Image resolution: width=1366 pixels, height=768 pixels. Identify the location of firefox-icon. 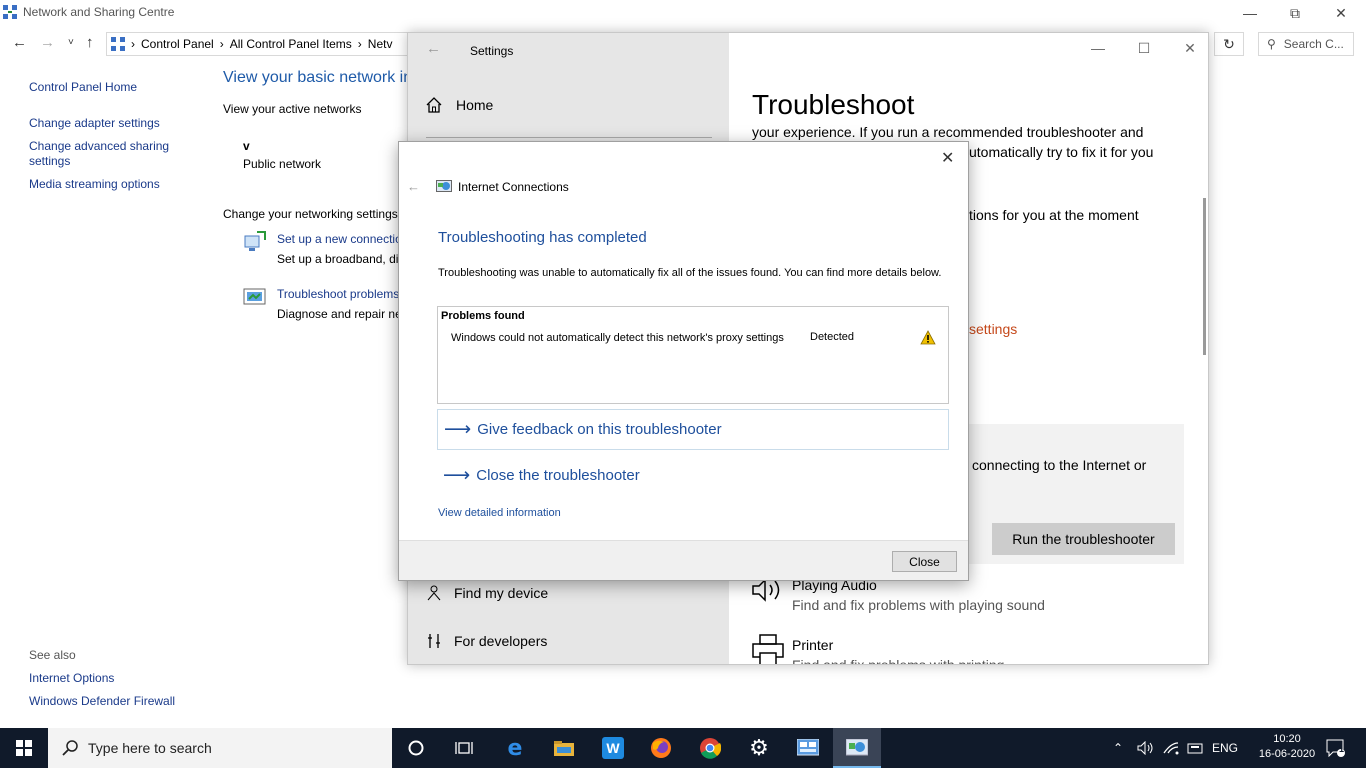
(661, 748).